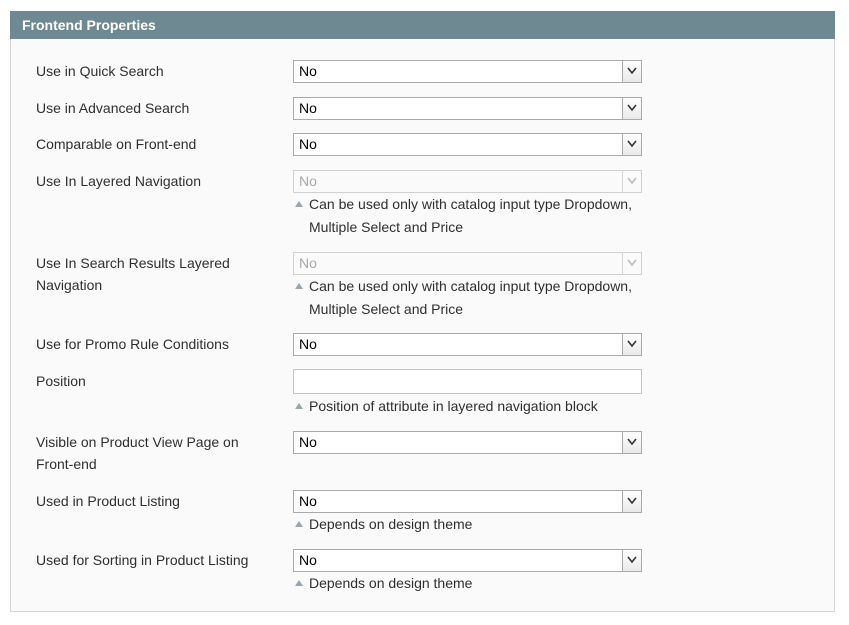  I want to click on label-layered-nav: Use In Layered Navigation, so click(118, 181).